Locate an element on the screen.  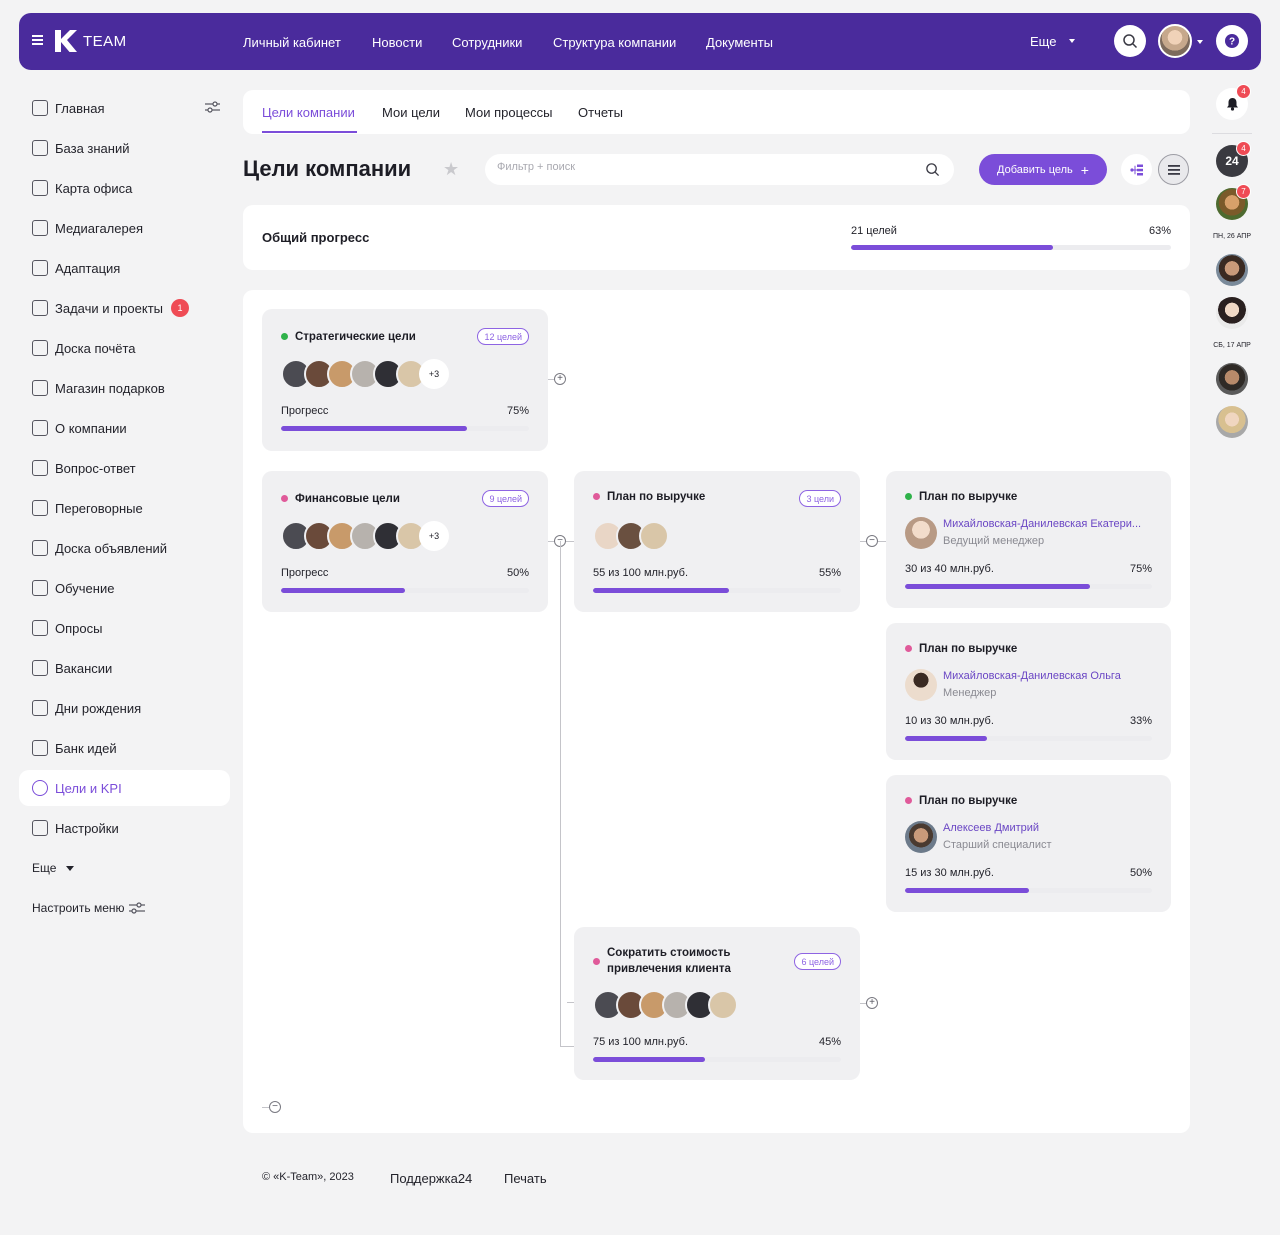
sidebar-item-adaptation: Адаптация is located at coordinates (124, 268).